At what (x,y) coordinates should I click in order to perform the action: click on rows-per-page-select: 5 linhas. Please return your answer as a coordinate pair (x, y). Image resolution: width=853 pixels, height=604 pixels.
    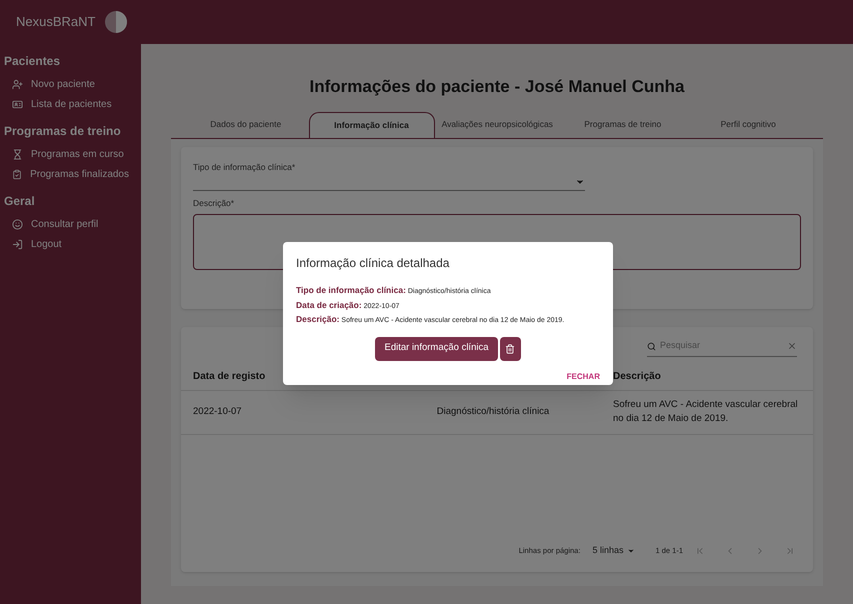
    Looking at the image, I should click on (614, 551).